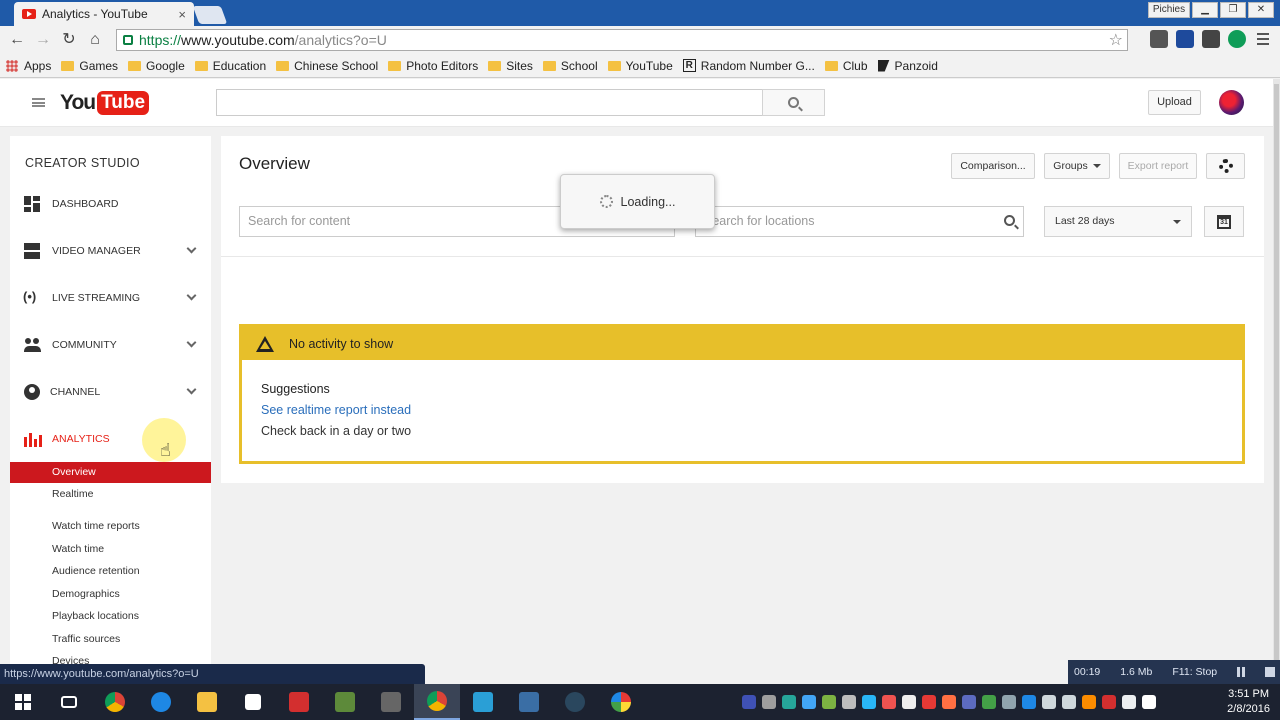  I want to click on bookmark-folder-club: Club, so click(846, 66).